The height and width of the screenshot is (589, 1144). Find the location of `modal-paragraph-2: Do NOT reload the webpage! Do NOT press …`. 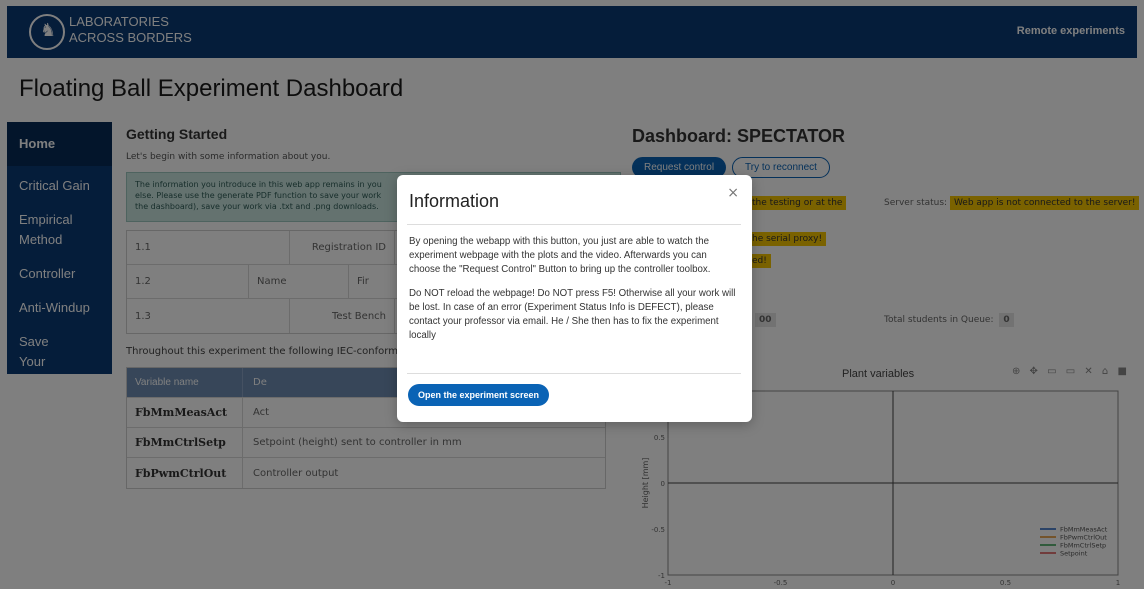

modal-paragraph-2: Do NOT reload the webpage! Do NOT press … is located at coordinates (572, 314).